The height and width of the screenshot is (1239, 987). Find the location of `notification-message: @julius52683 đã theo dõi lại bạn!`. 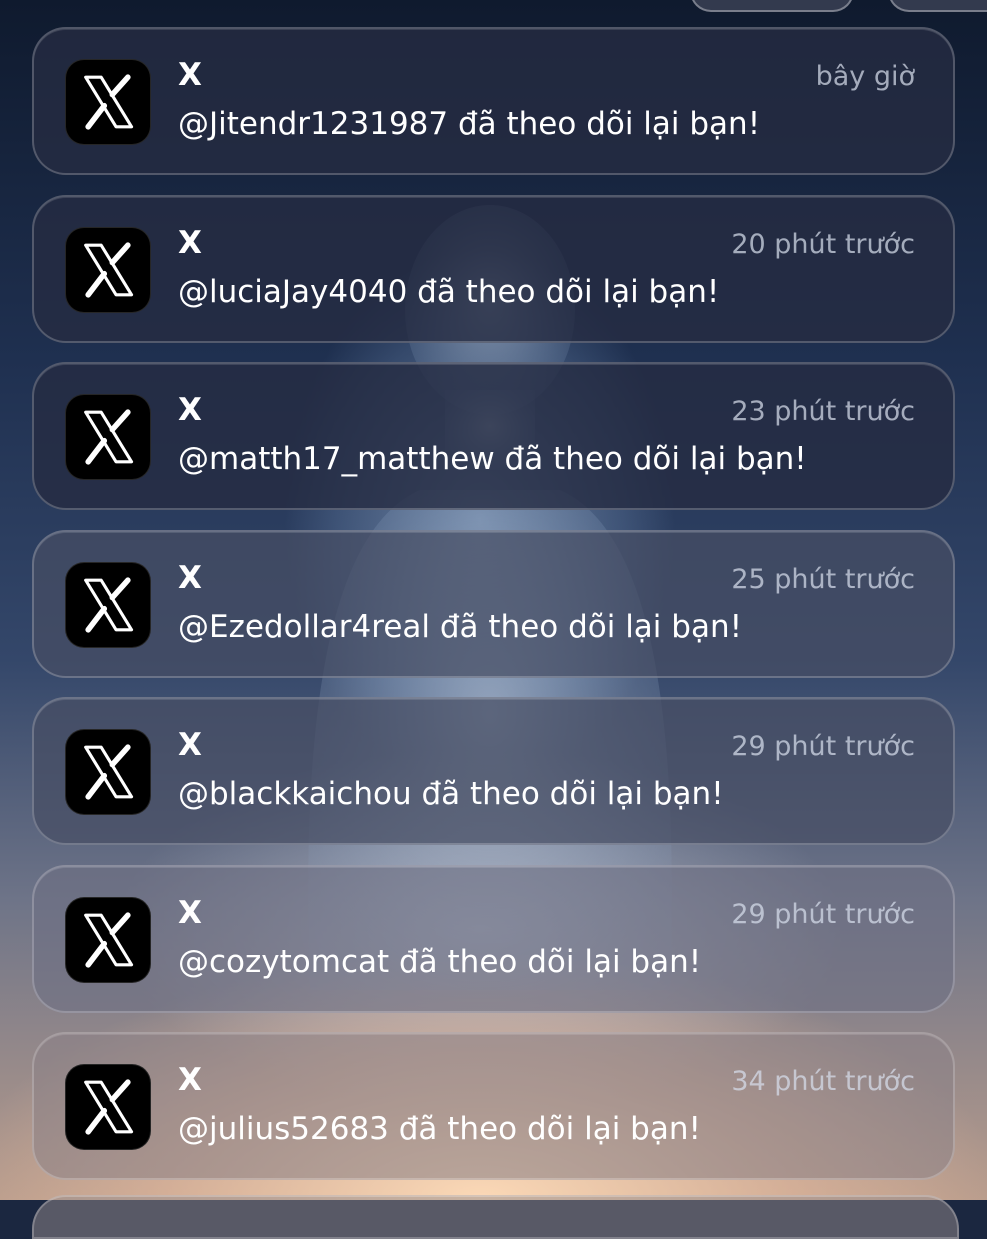

notification-message: @julius52683 đã theo dõi lại bạn! is located at coordinates (439, 1129).